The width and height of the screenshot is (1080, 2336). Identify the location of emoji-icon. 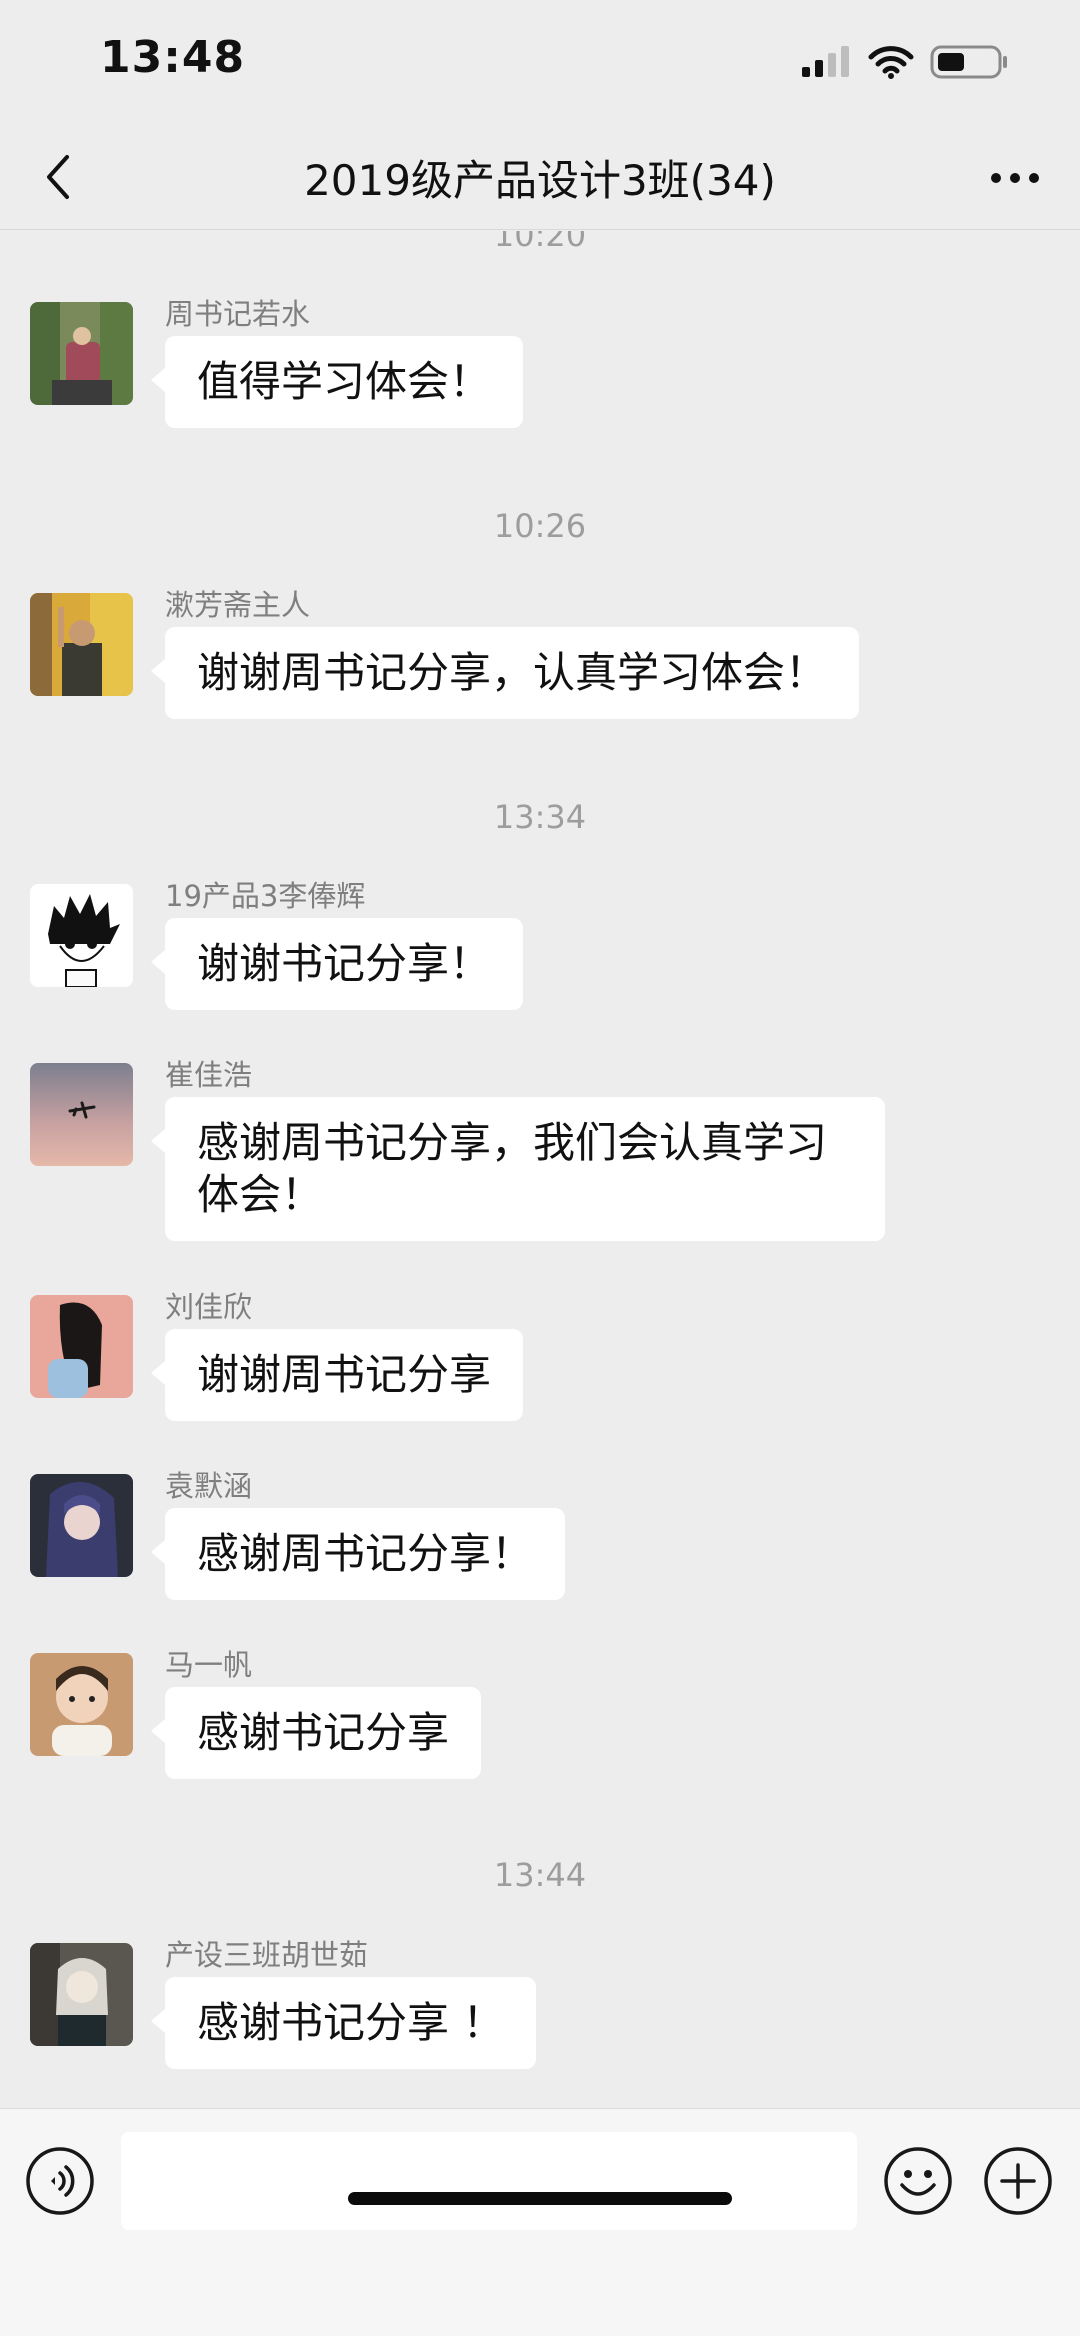
(918, 2181).